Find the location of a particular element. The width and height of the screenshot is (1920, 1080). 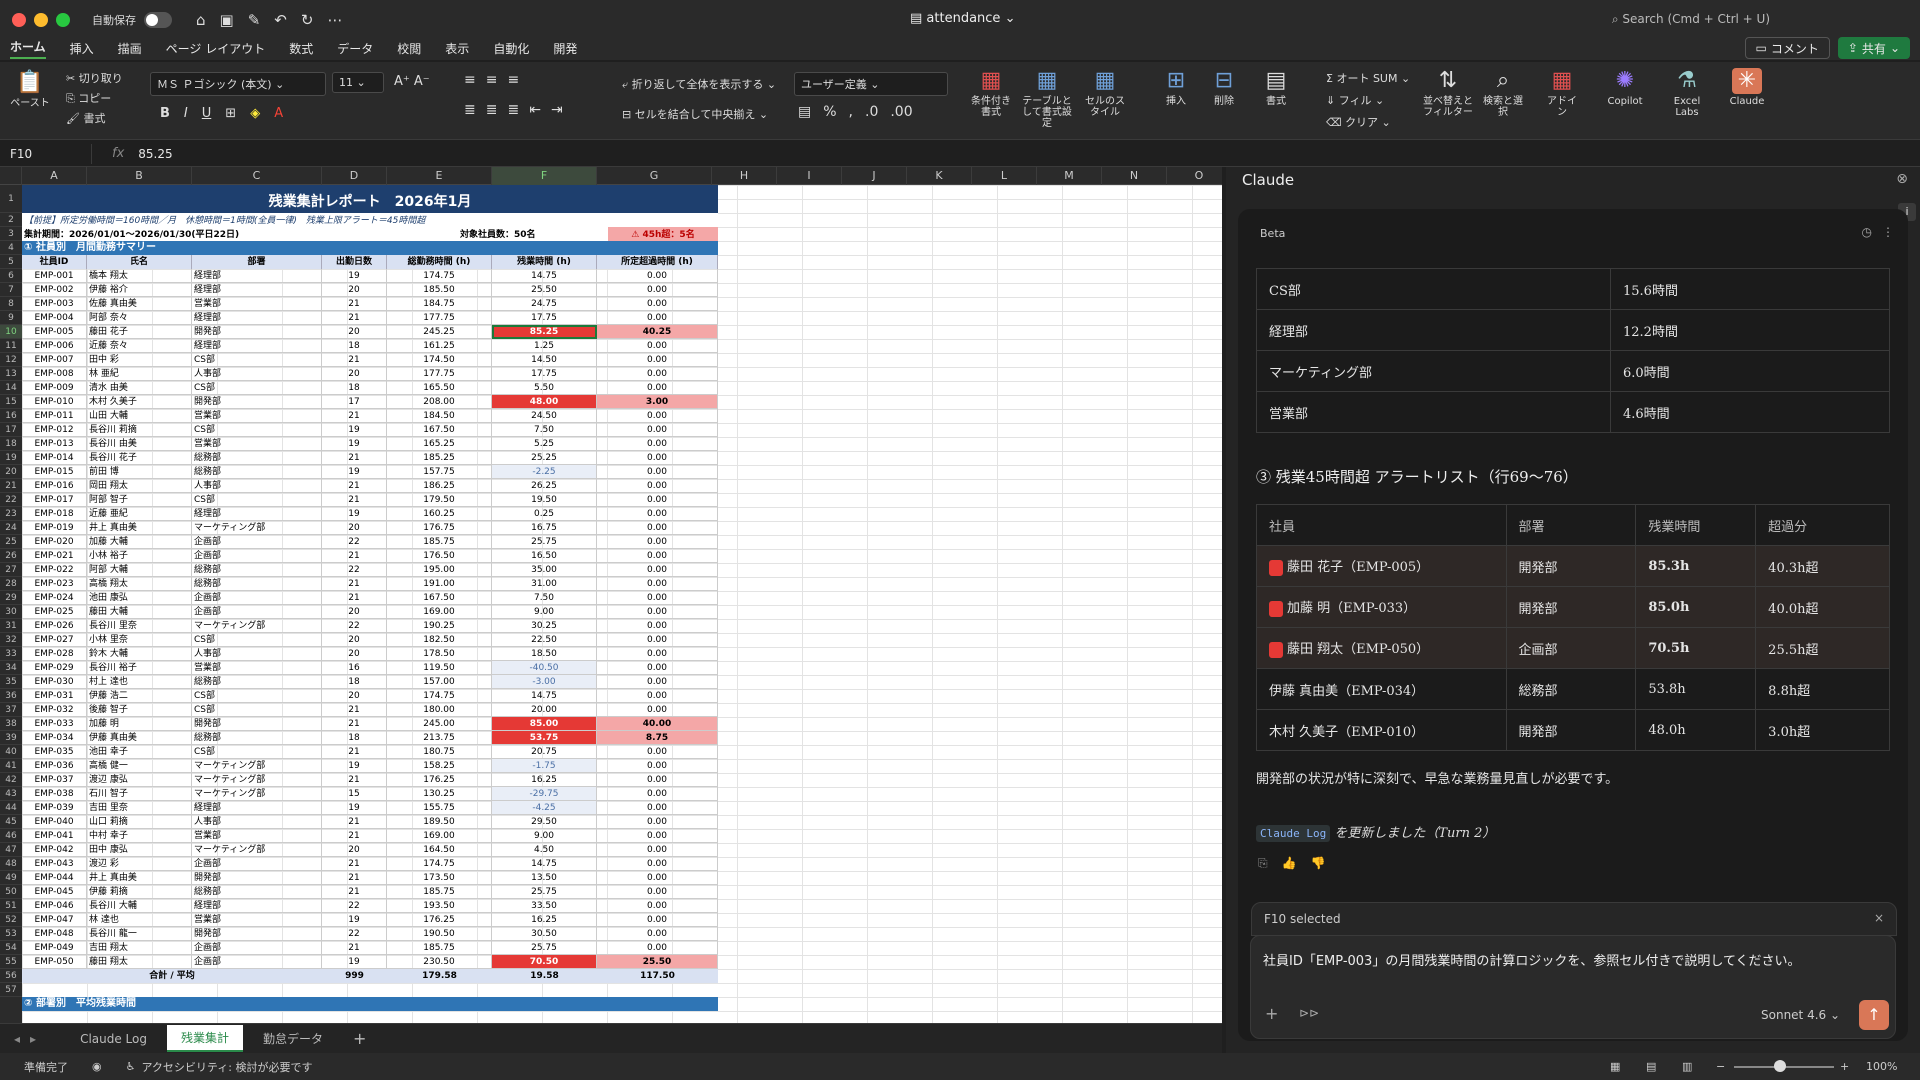

row-header: 26 is located at coordinates (11, 556).